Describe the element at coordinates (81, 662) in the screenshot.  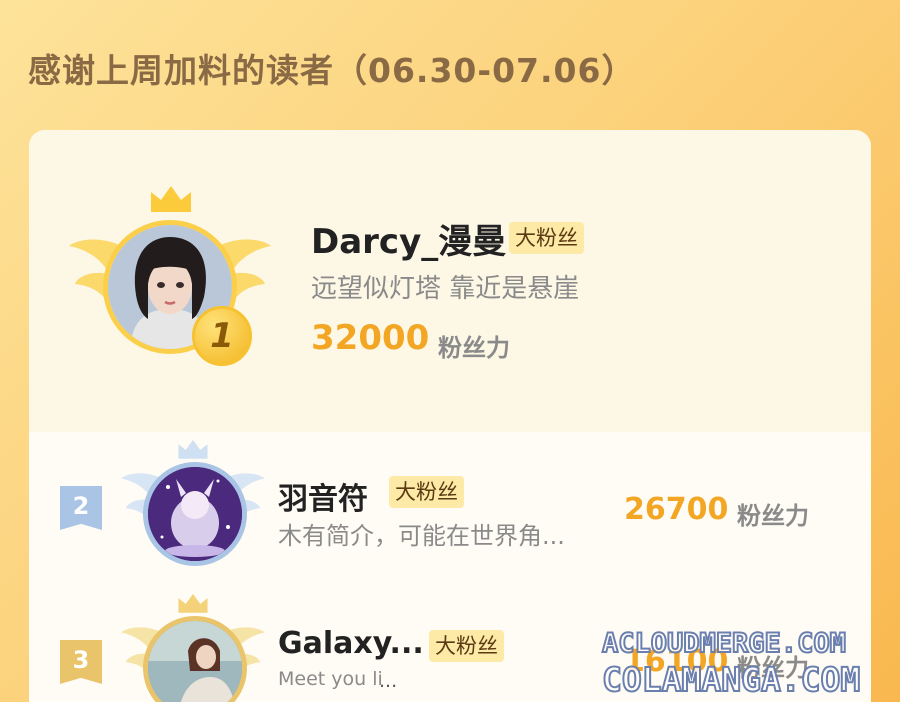
I see `rank-ribbon-3: 3` at that location.